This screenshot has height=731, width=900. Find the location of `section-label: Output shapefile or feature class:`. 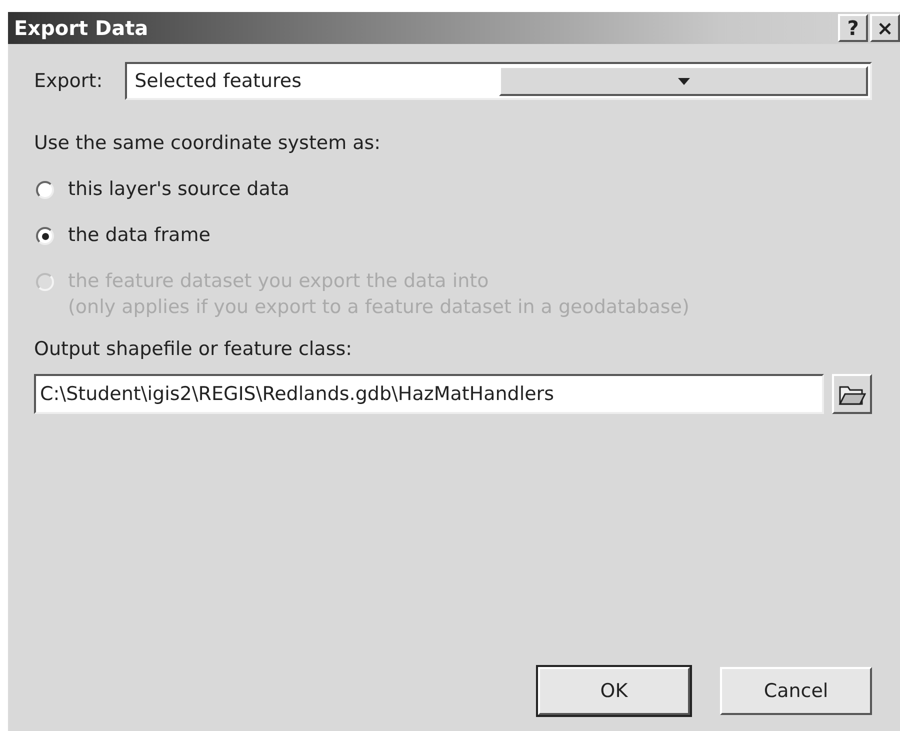

section-label: Output shapefile or feature class: is located at coordinates (194, 349).